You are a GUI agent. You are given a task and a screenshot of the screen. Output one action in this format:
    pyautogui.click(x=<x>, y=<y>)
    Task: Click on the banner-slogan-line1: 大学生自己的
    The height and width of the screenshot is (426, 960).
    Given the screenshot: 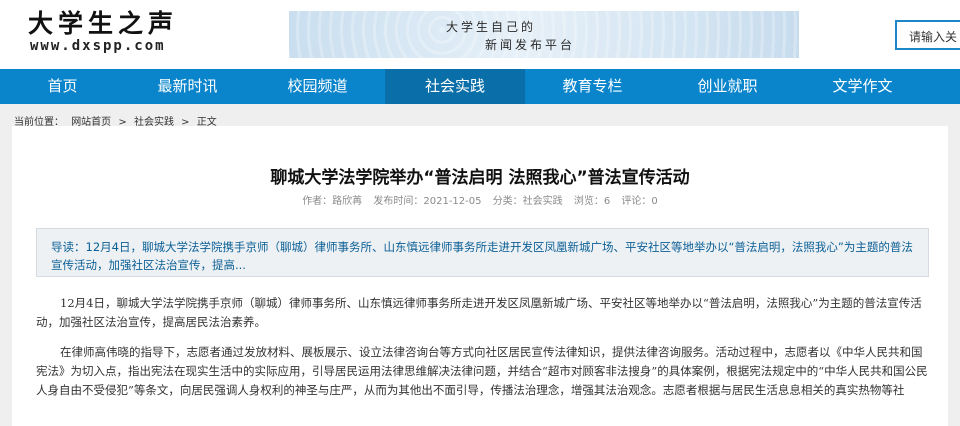 What is the action you would take?
    pyautogui.click(x=491, y=27)
    